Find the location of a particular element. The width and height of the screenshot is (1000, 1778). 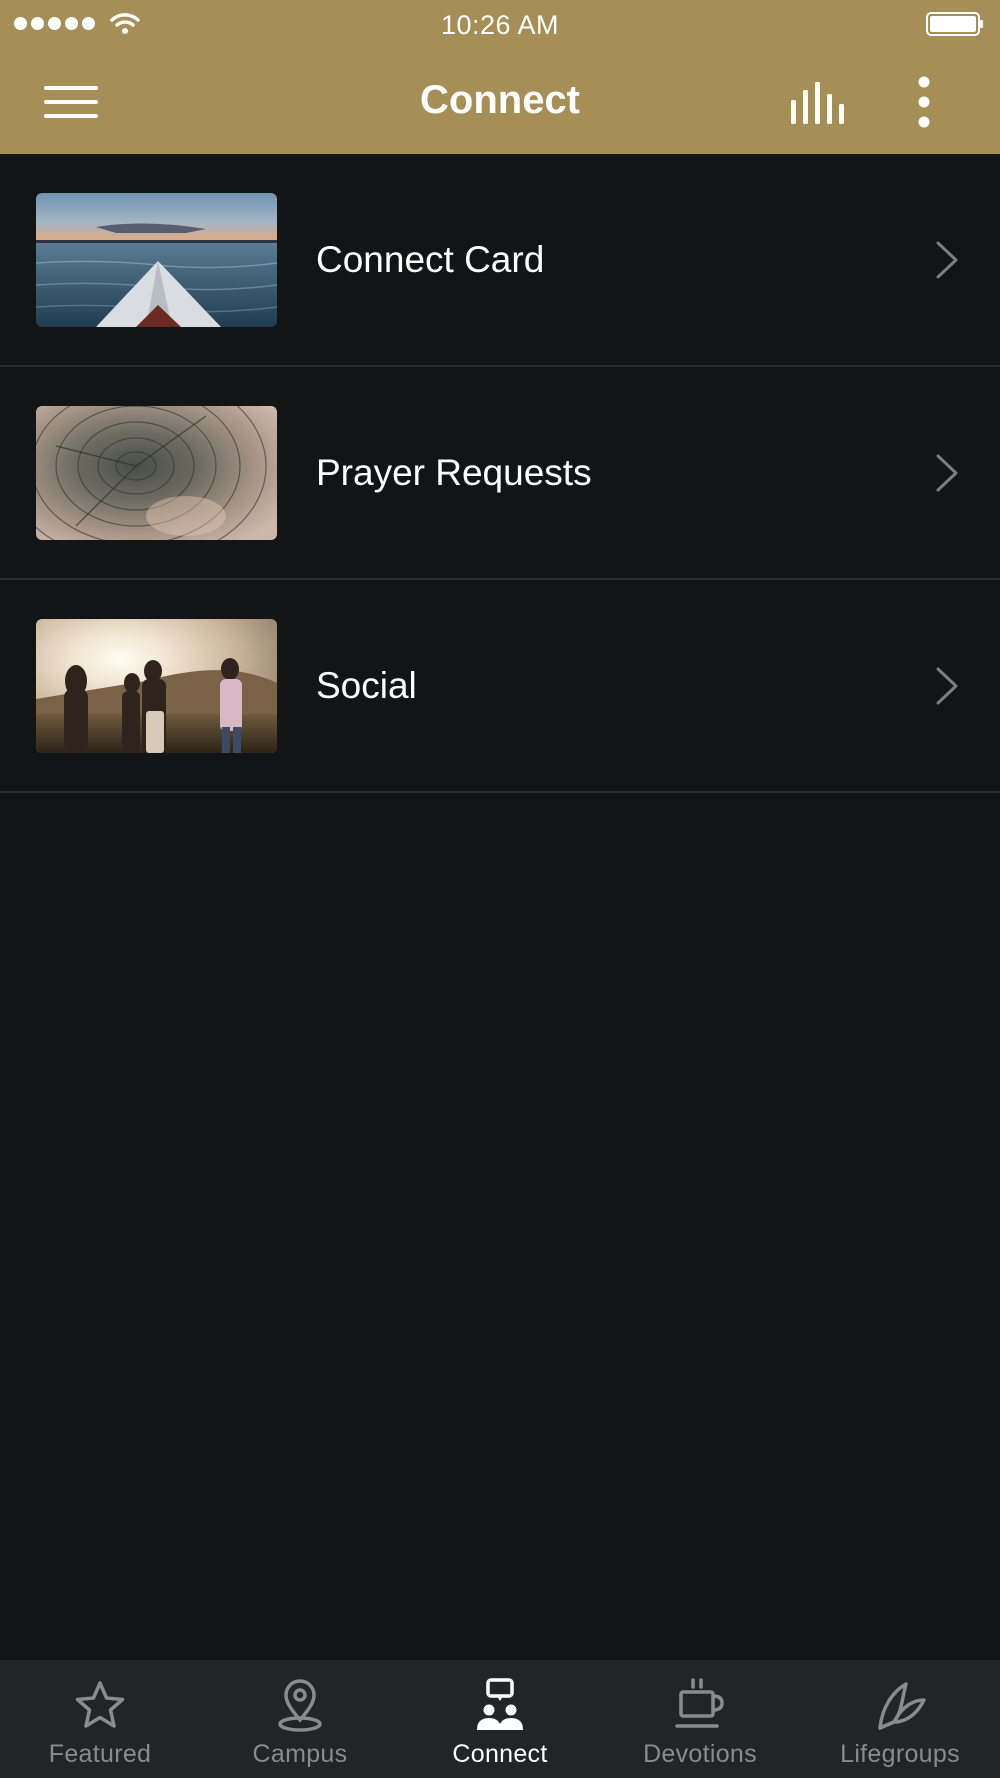

tab-label: Campus is located at coordinates (300, 1754).